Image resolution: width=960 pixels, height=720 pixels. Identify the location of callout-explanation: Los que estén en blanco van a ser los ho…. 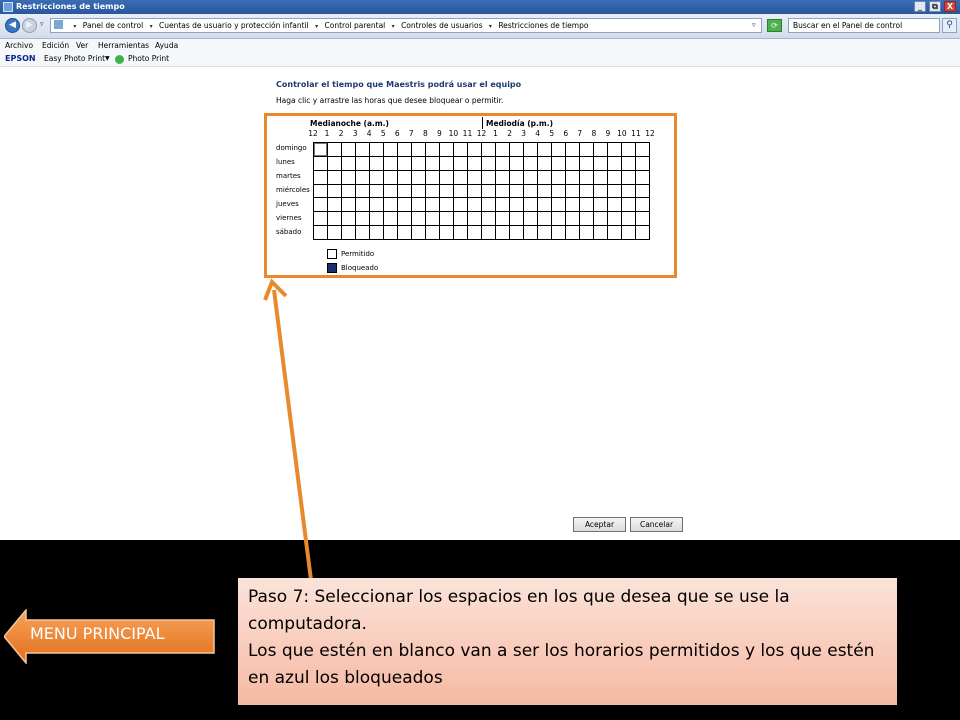
(561, 664).